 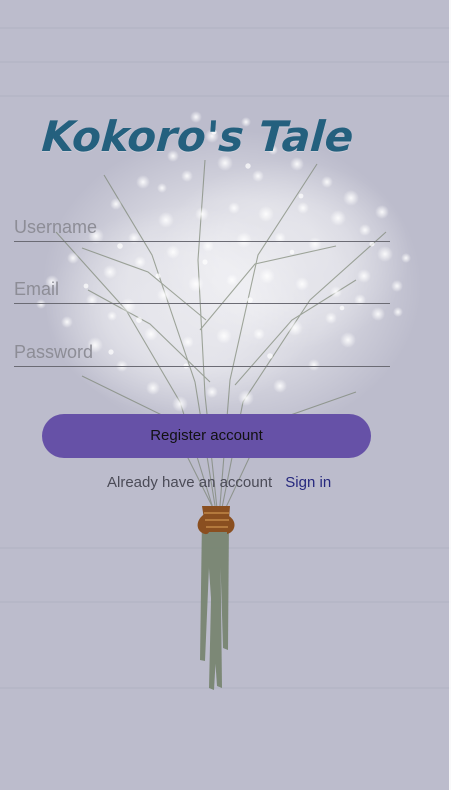 I want to click on signin-link: Sign in, so click(x=308, y=482).